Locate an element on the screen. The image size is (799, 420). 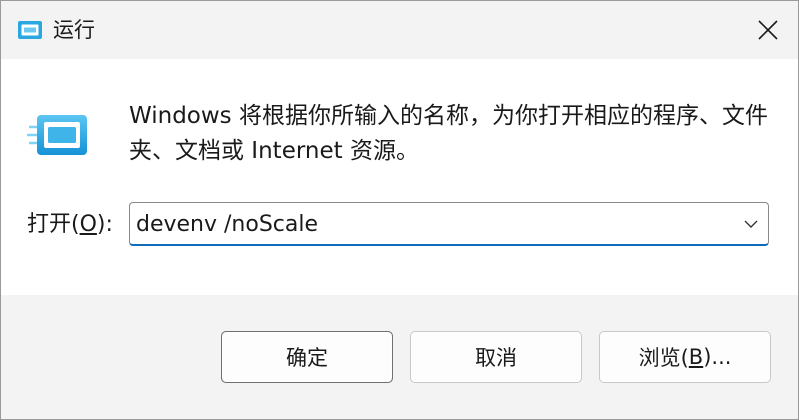
open-label-prefix: 打开( is located at coordinates (53, 224).